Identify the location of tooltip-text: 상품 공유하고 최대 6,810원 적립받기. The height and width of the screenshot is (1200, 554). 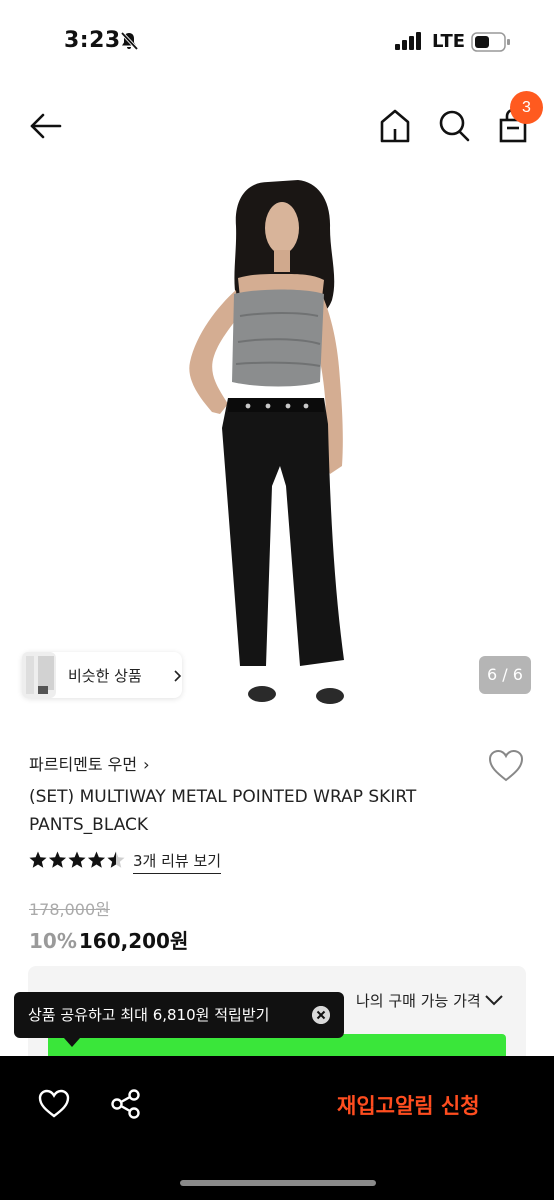
(149, 1015).